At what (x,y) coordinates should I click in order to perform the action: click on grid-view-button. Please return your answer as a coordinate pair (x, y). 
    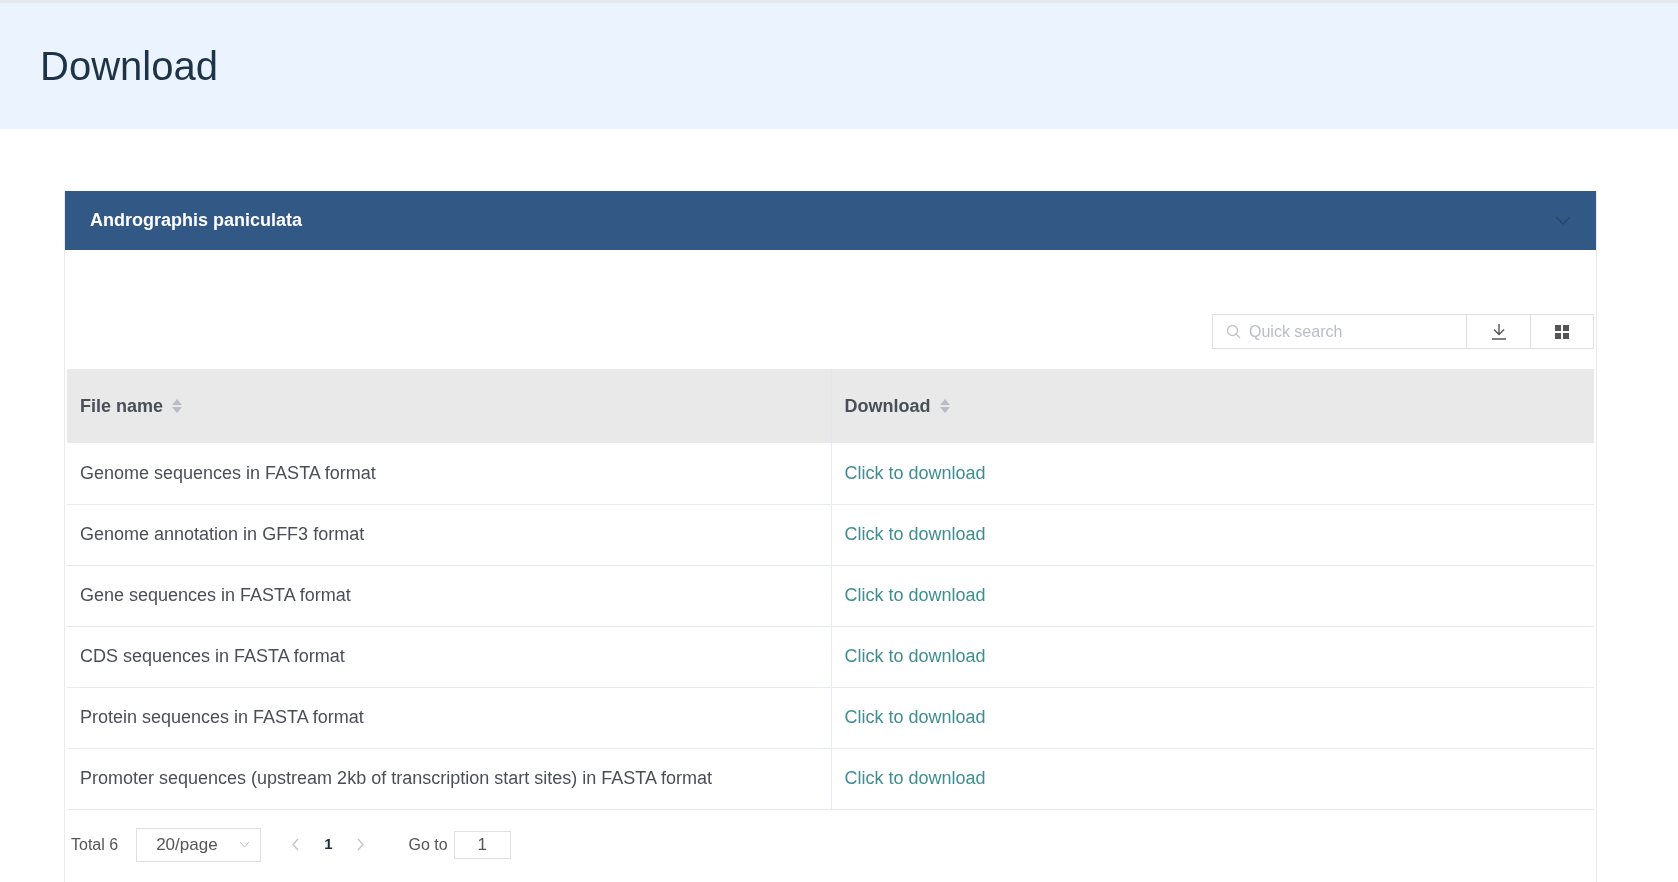
    Looking at the image, I should click on (1562, 331).